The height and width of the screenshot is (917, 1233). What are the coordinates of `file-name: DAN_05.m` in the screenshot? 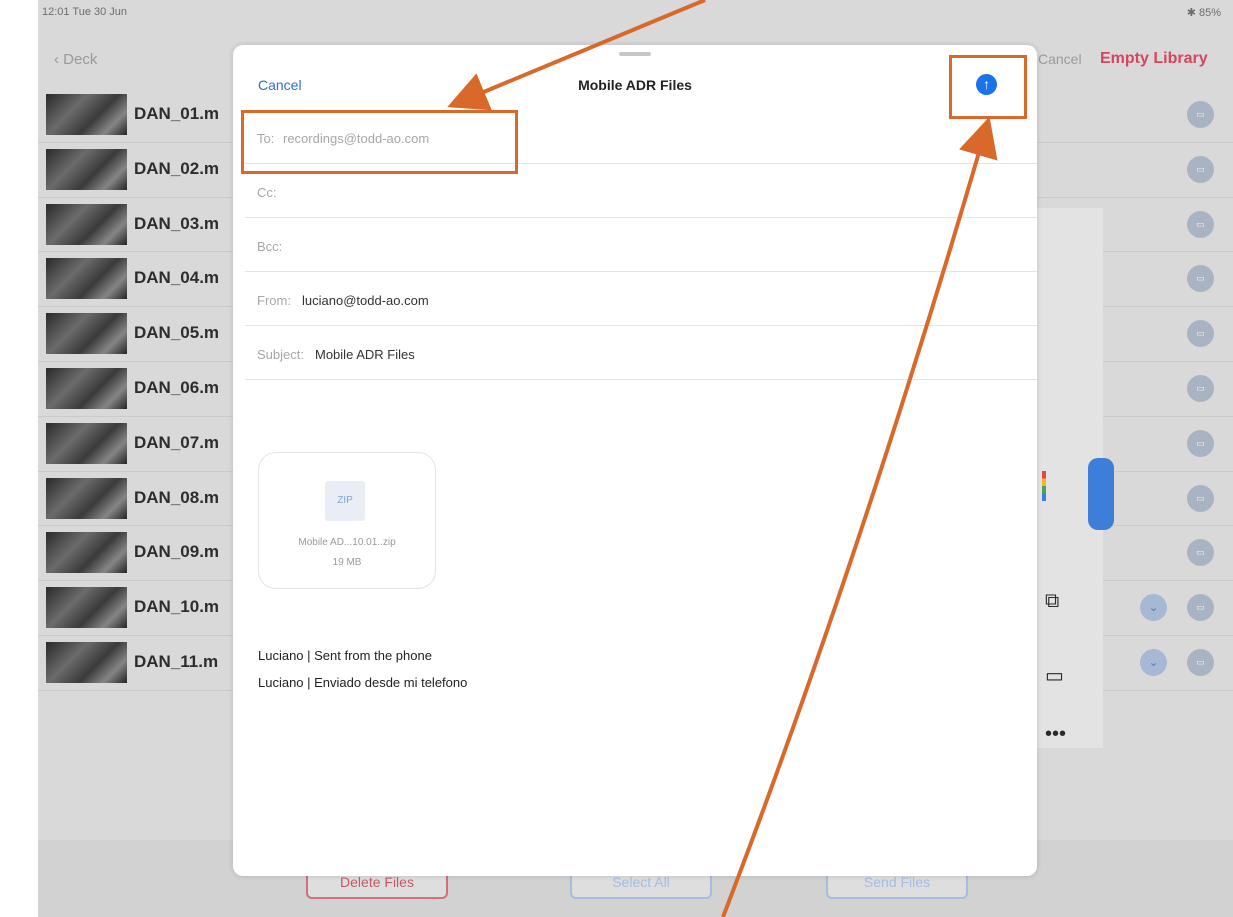 It's located at (177, 333).